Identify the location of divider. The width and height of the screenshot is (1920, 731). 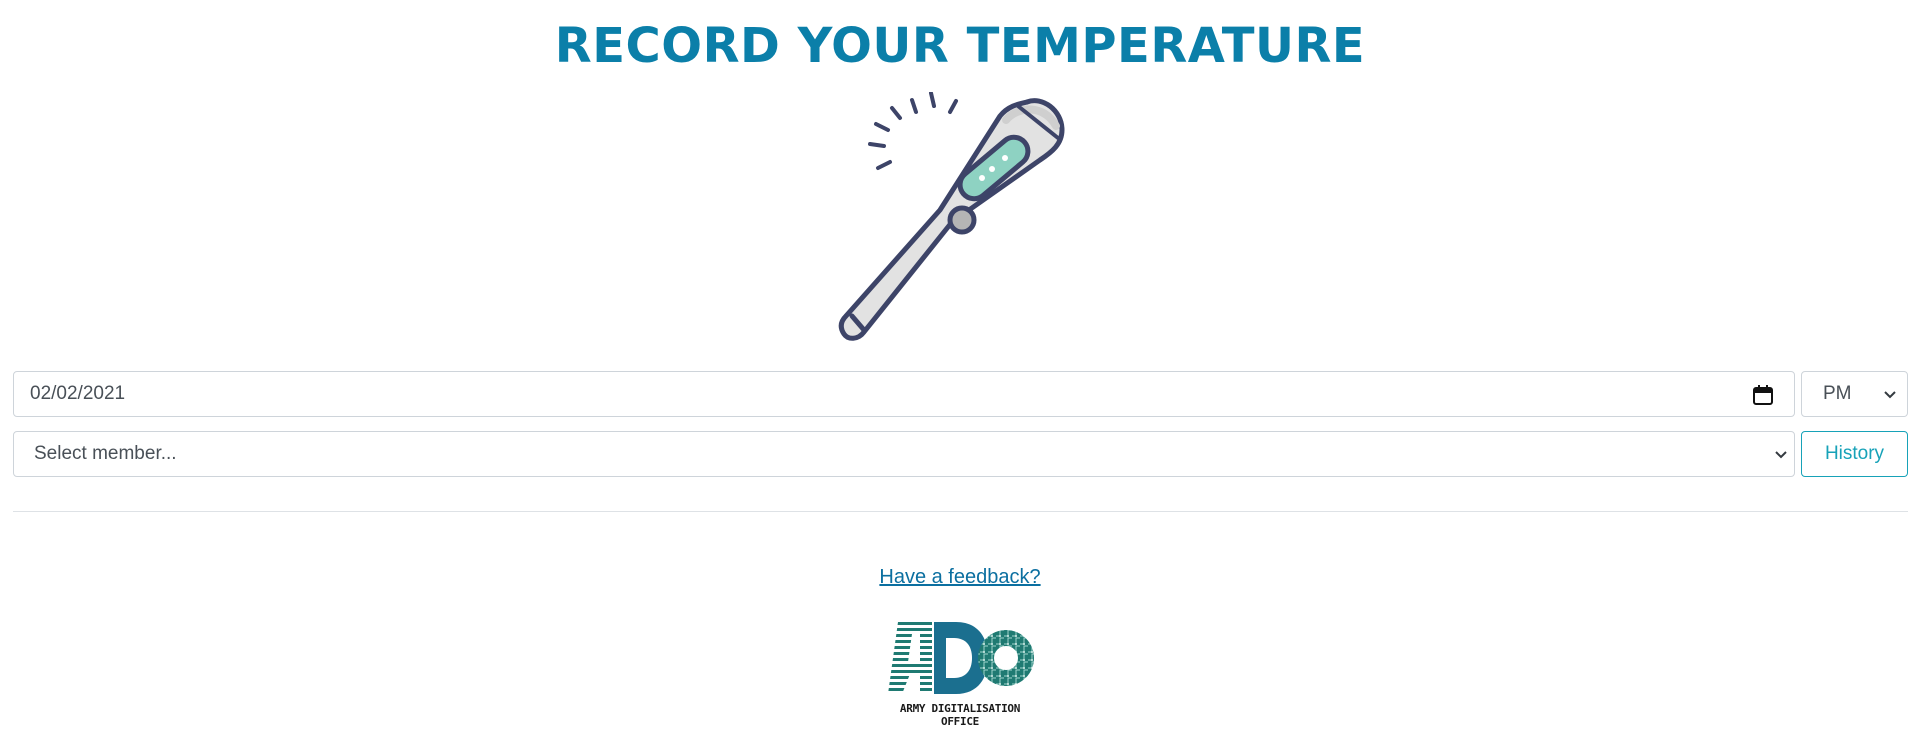
(960, 511).